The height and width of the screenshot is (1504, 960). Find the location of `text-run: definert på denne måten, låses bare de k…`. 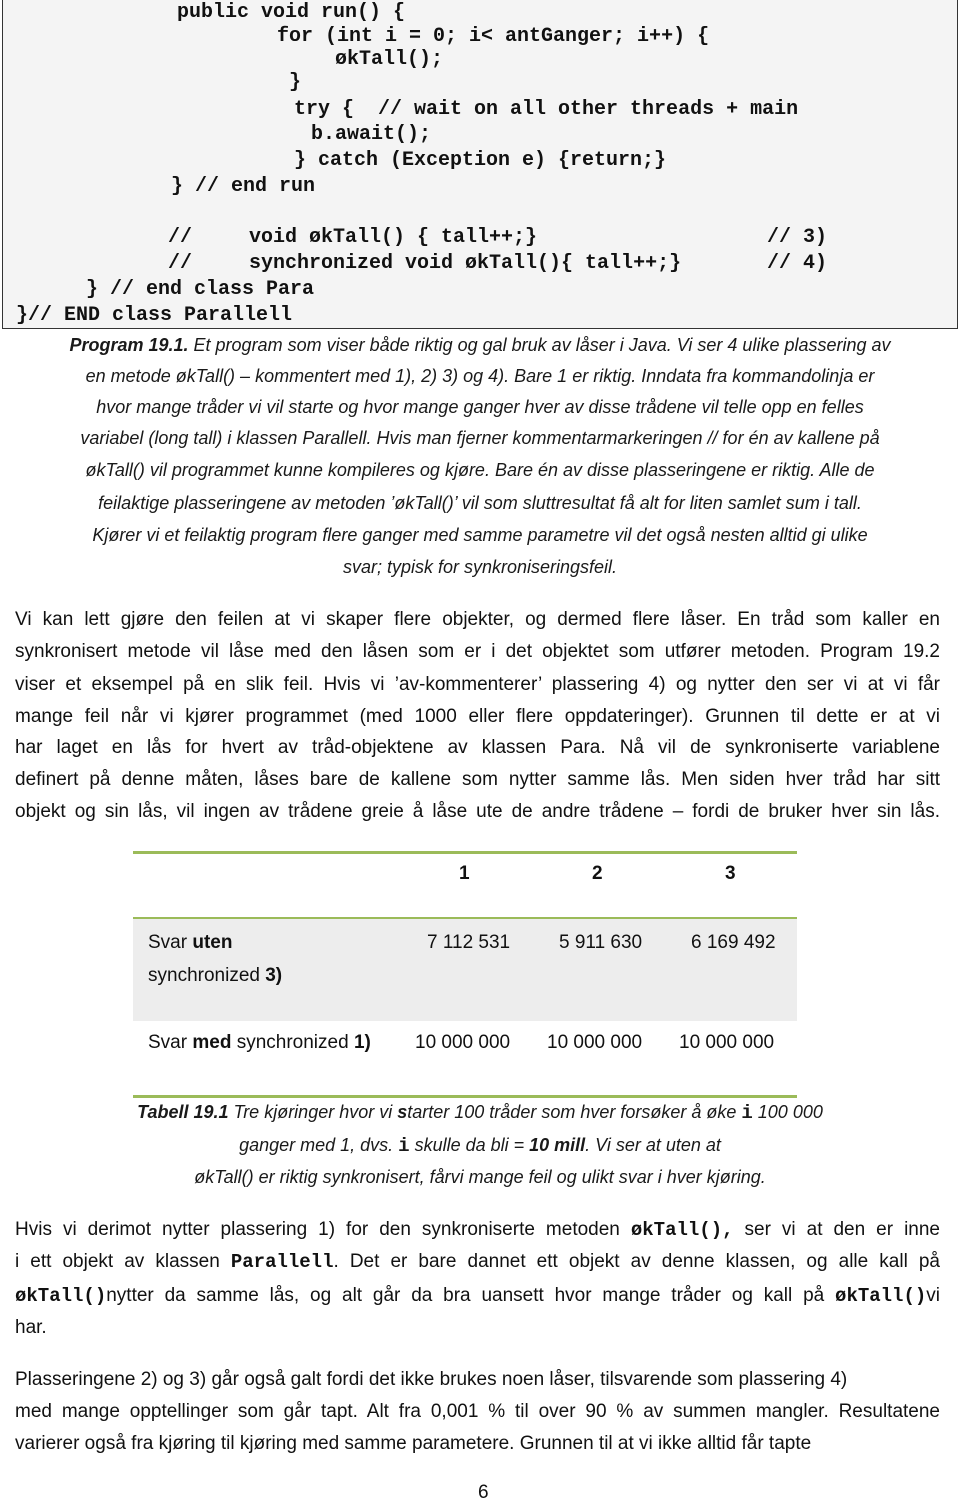

text-run: definert på denne måten, låses bare de k… is located at coordinates (477, 779).